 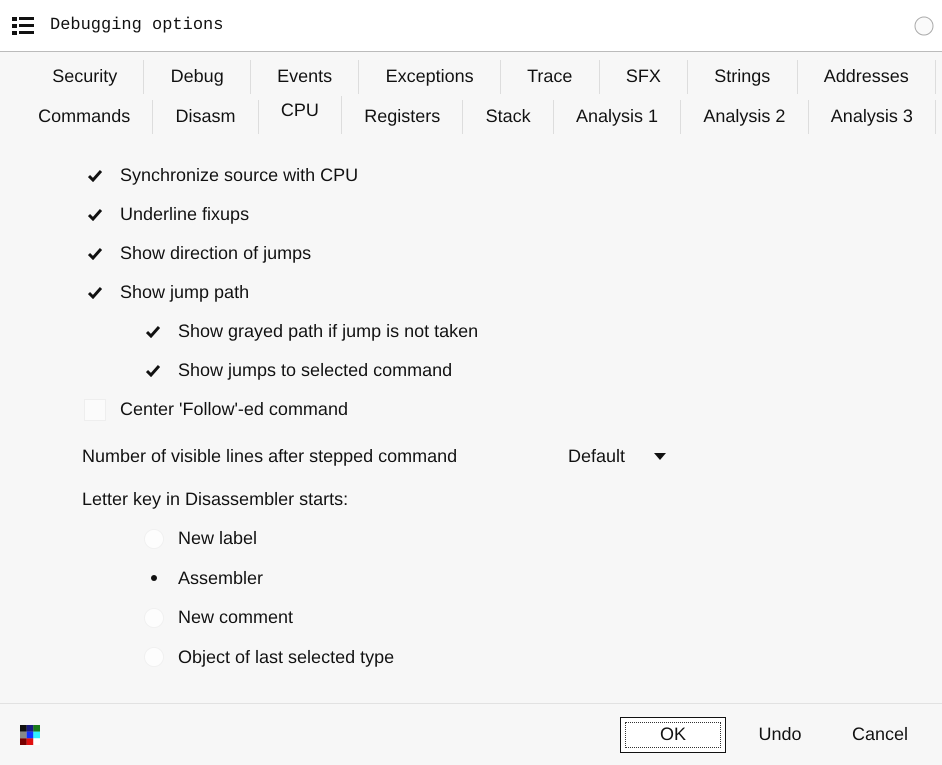 I want to click on menu-icon, so click(x=23, y=26).